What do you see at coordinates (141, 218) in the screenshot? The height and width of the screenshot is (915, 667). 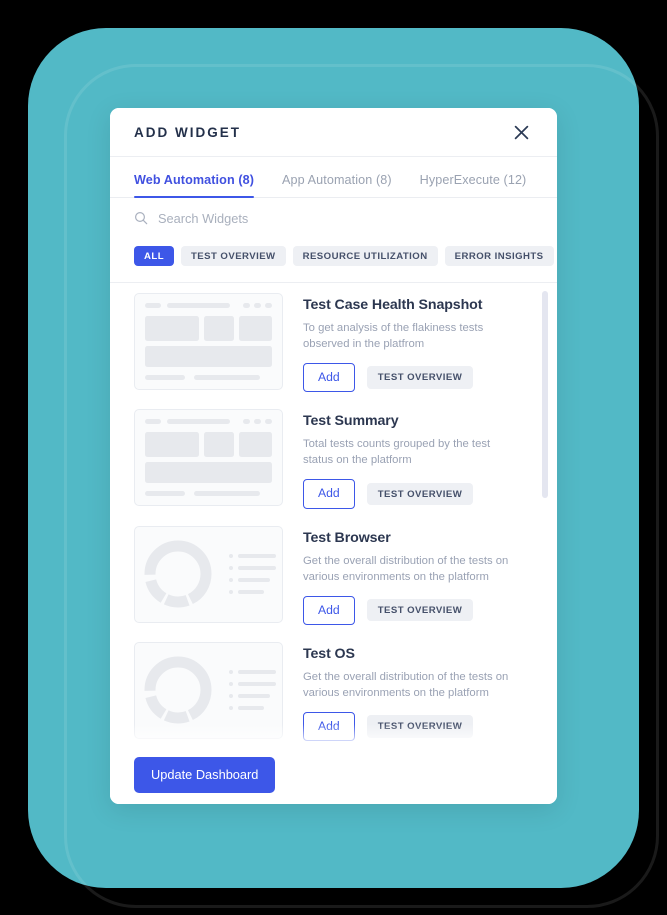 I see `search-icon` at bounding box center [141, 218].